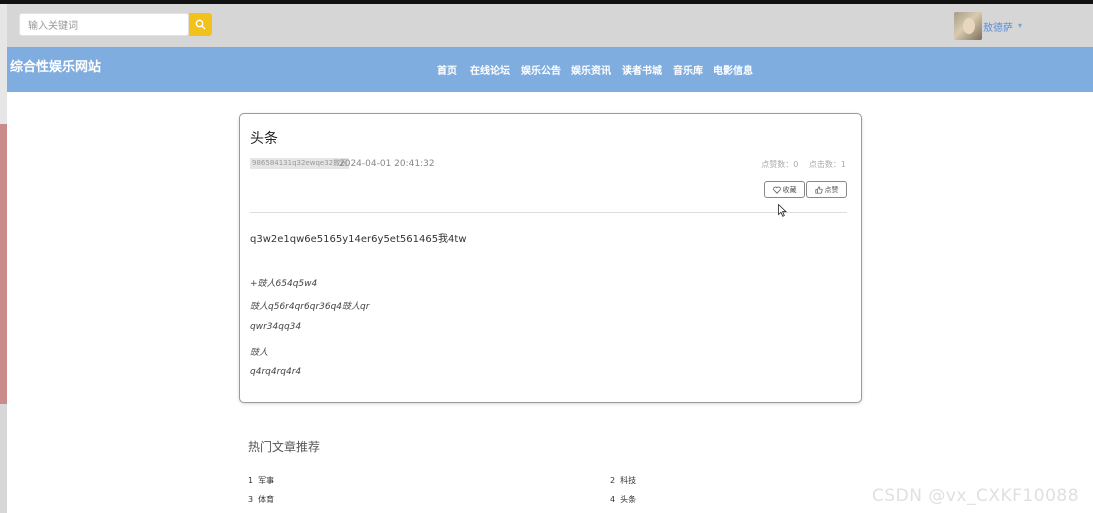 The height and width of the screenshot is (513, 1093). Describe the element at coordinates (541, 69) in the screenshot. I see `nav-item-announcements: 娱乐公告` at that location.